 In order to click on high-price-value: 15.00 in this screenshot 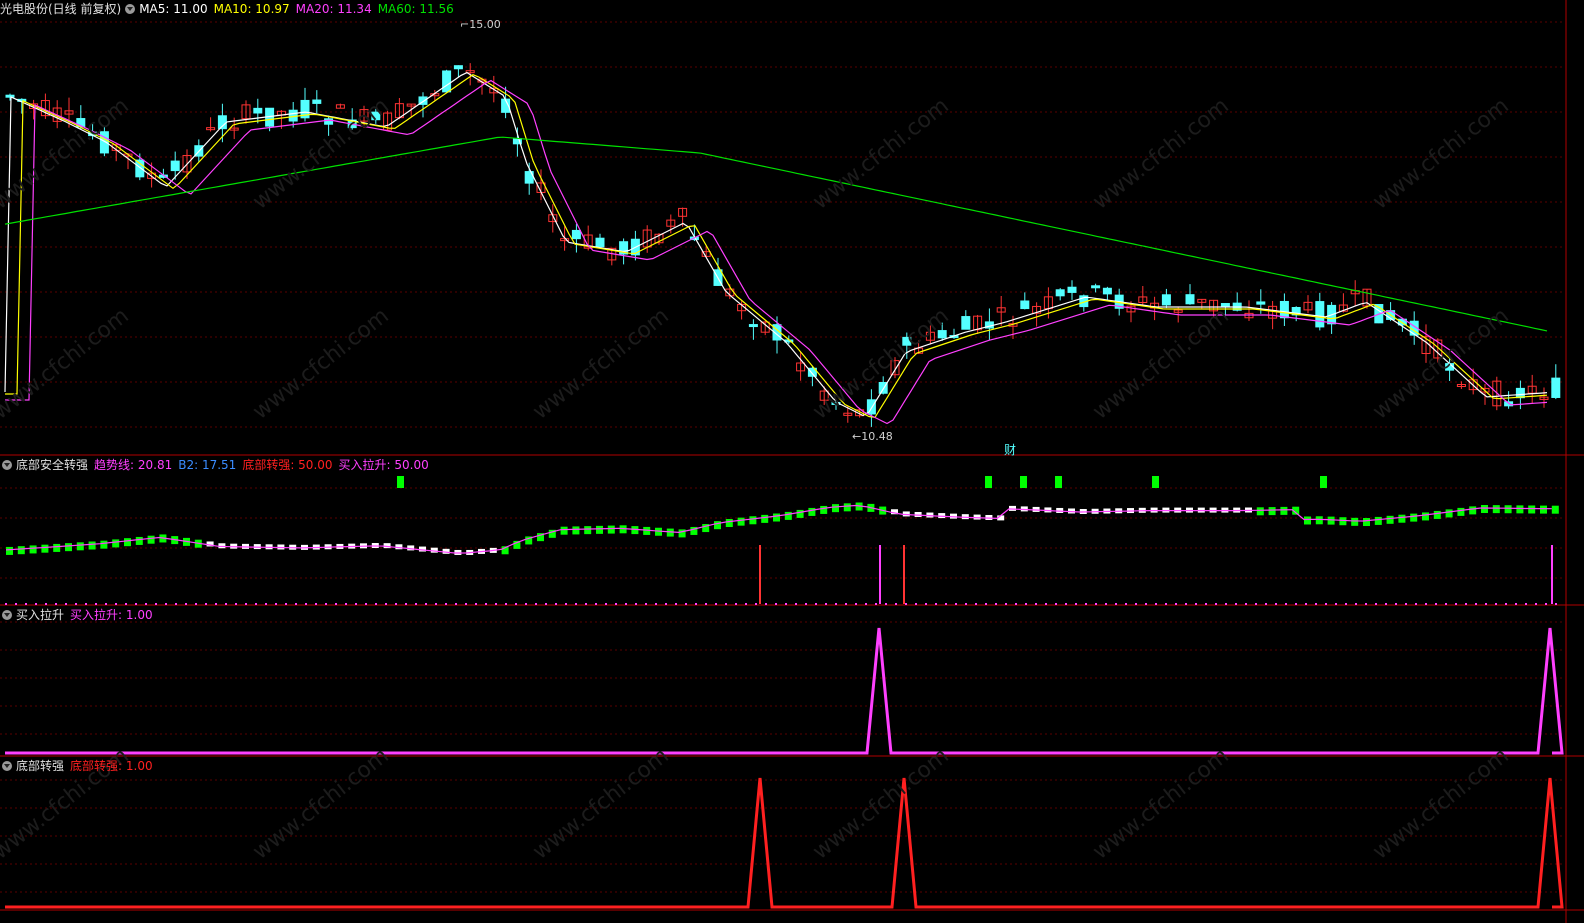, I will do `click(485, 24)`.